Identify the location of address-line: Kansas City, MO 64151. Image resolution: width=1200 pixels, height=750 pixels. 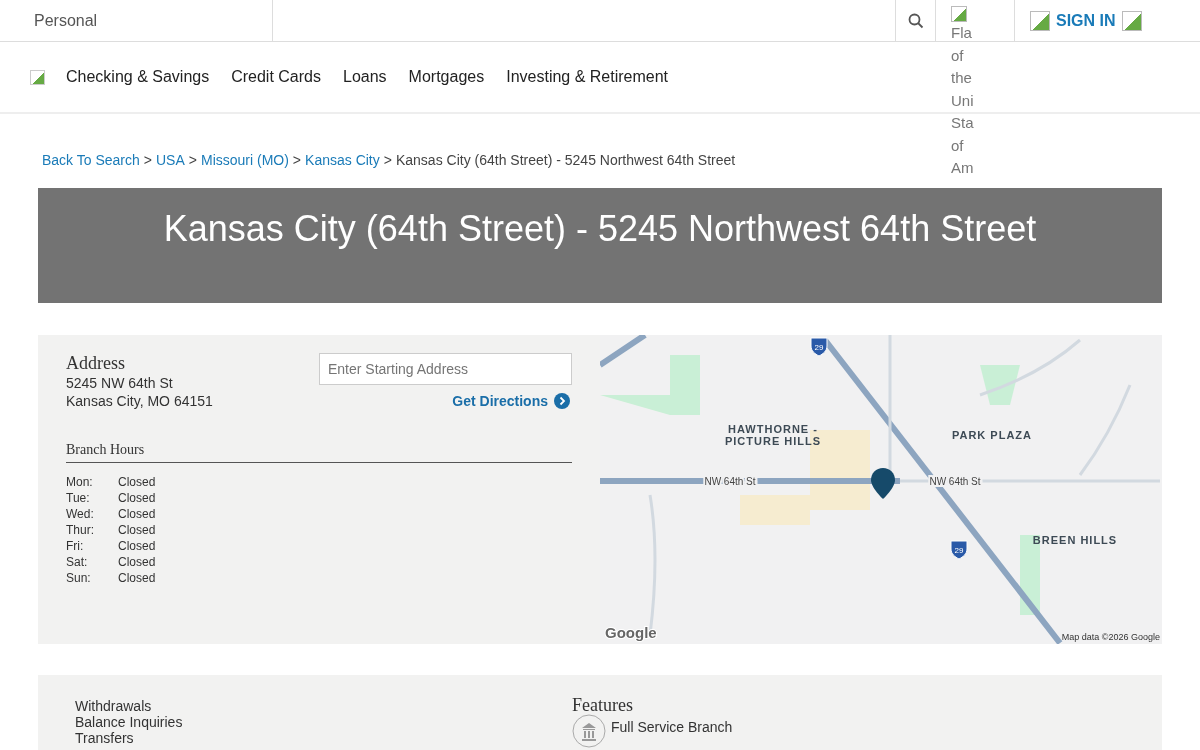
(139, 401).